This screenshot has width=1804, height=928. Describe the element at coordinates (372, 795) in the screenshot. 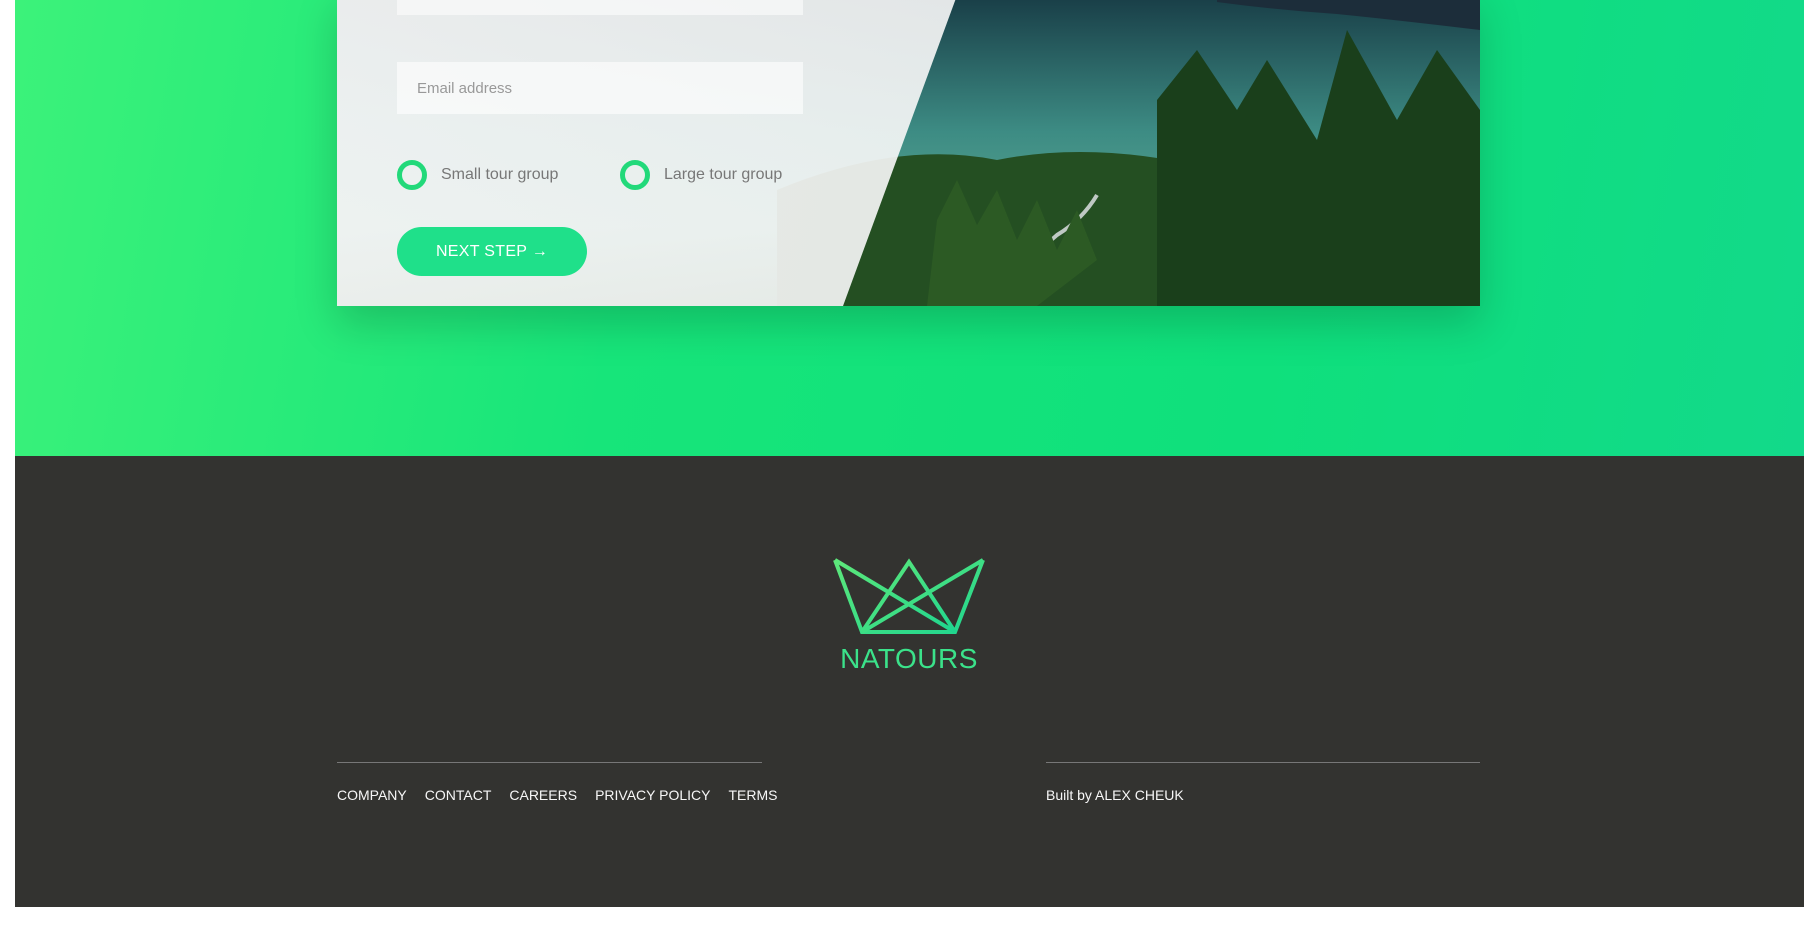

I see `footer-link-company: COMPANY` at that location.